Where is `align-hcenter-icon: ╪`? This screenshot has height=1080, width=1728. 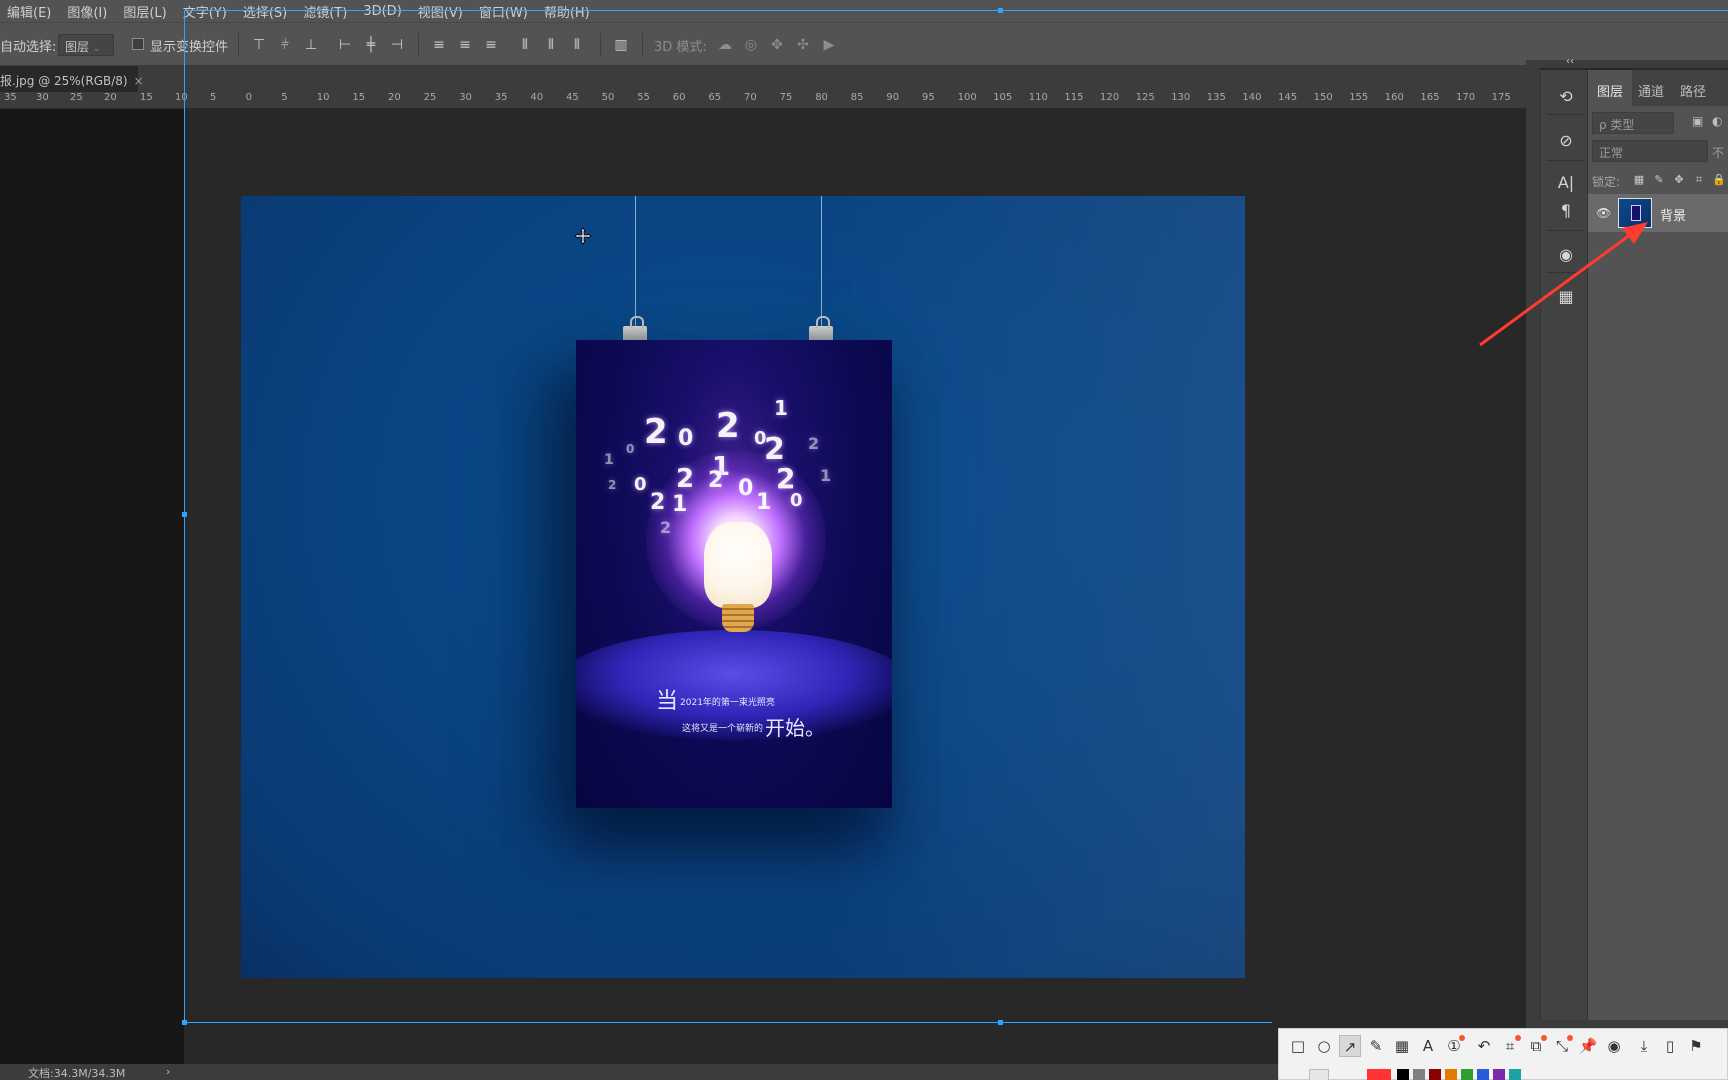
align-hcenter-icon: ╪ is located at coordinates (371, 45).